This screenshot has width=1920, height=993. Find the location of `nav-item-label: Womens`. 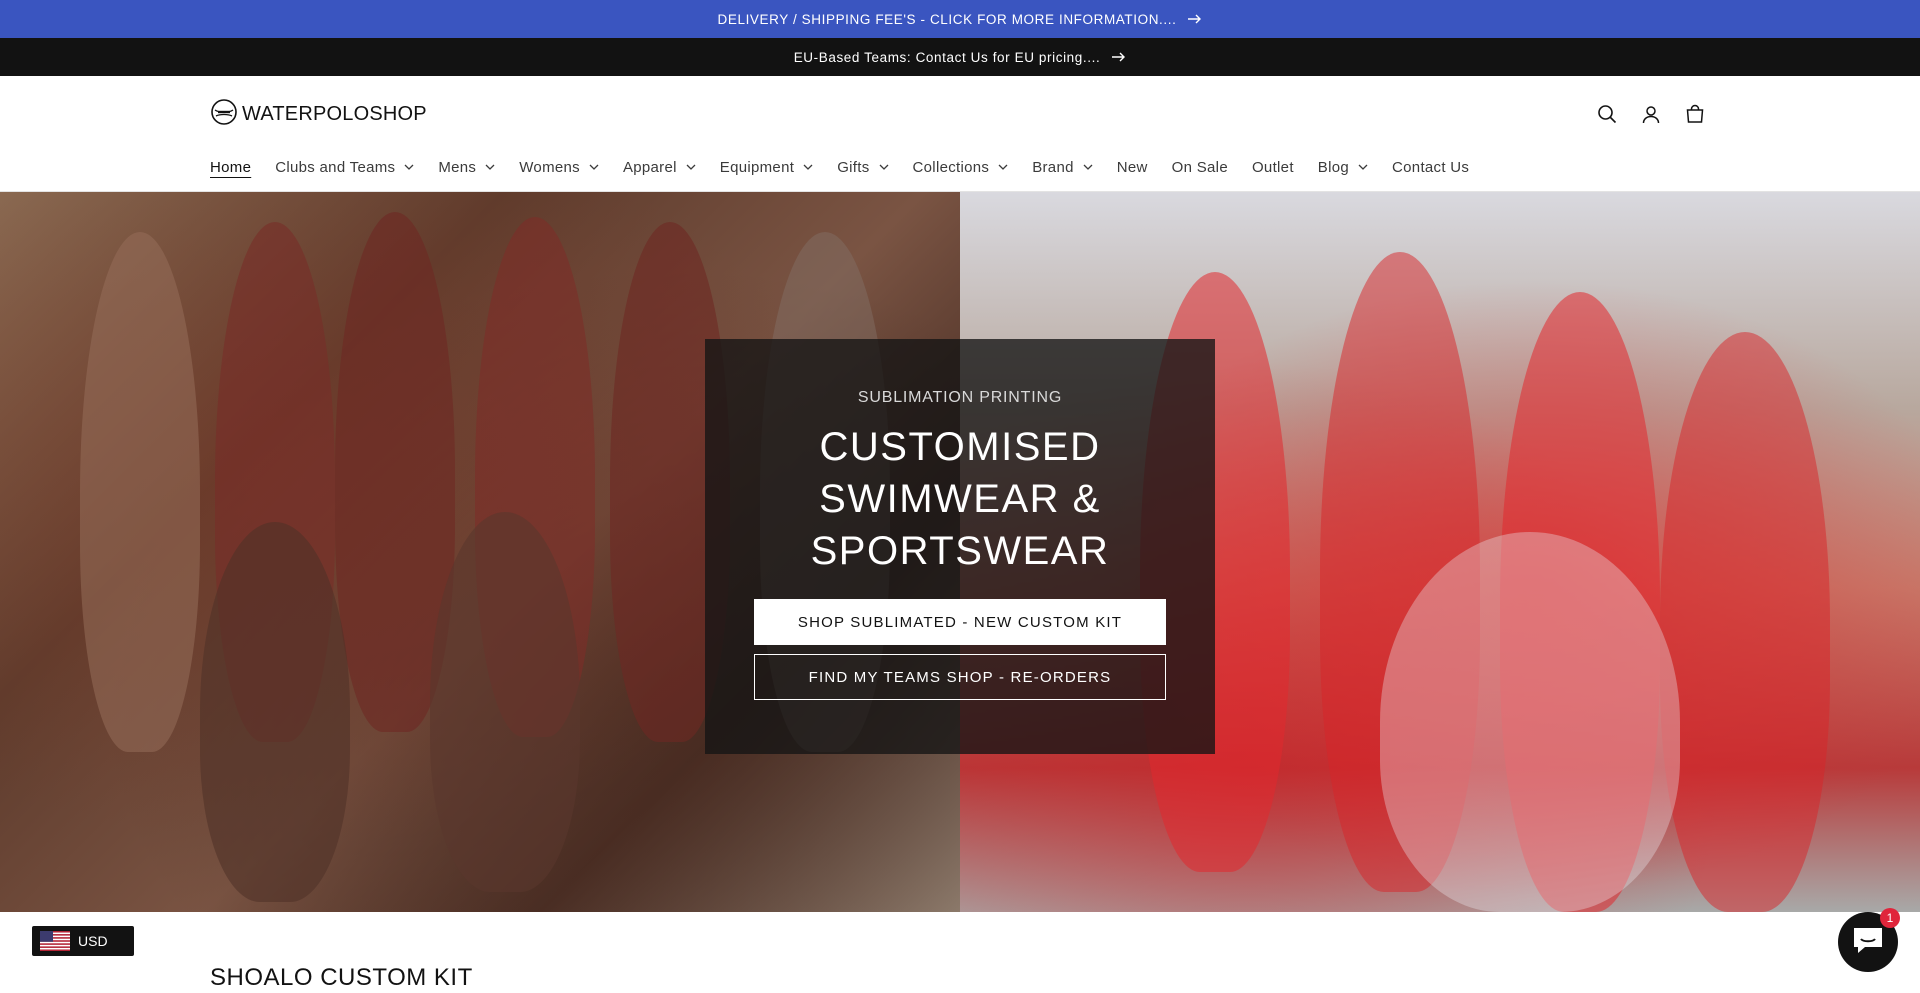

nav-item-label: Womens is located at coordinates (549, 167).